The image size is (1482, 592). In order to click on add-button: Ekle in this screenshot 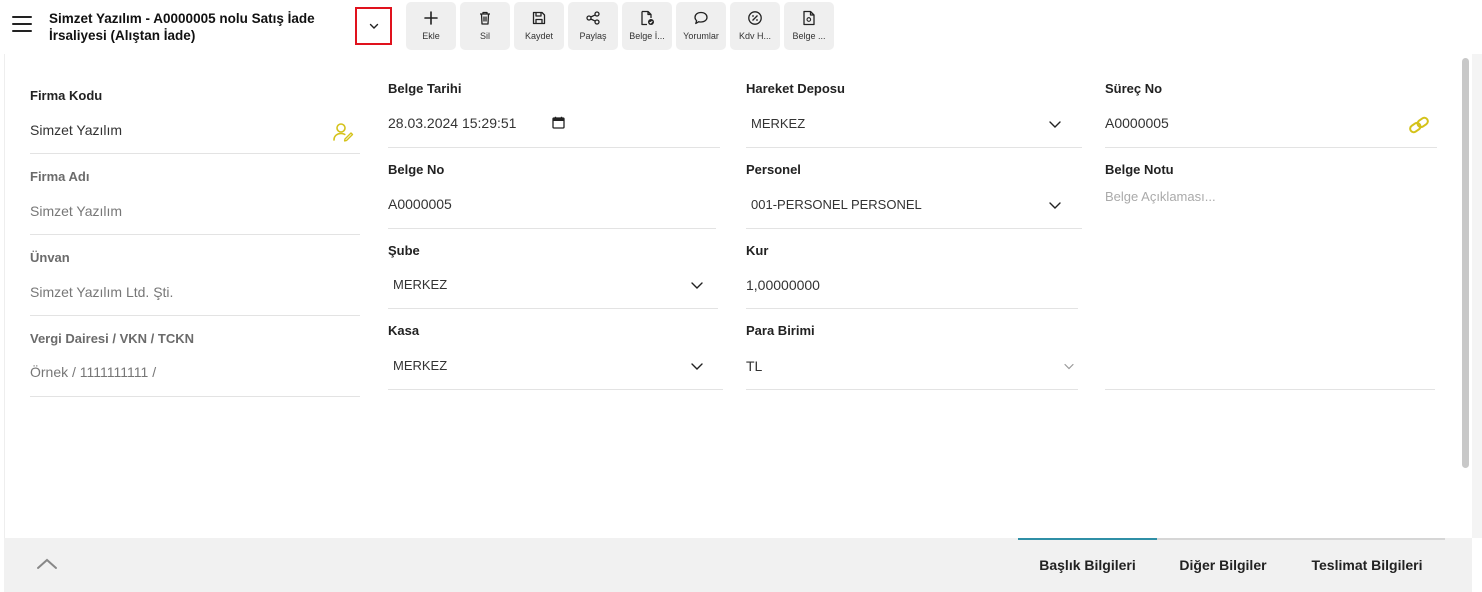, I will do `click(431, 26)`.